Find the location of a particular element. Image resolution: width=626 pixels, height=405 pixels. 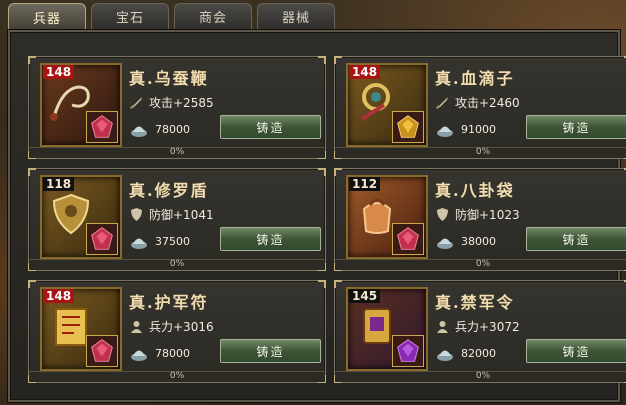

cost-value: 37500 is located at coordinates (172, 241).